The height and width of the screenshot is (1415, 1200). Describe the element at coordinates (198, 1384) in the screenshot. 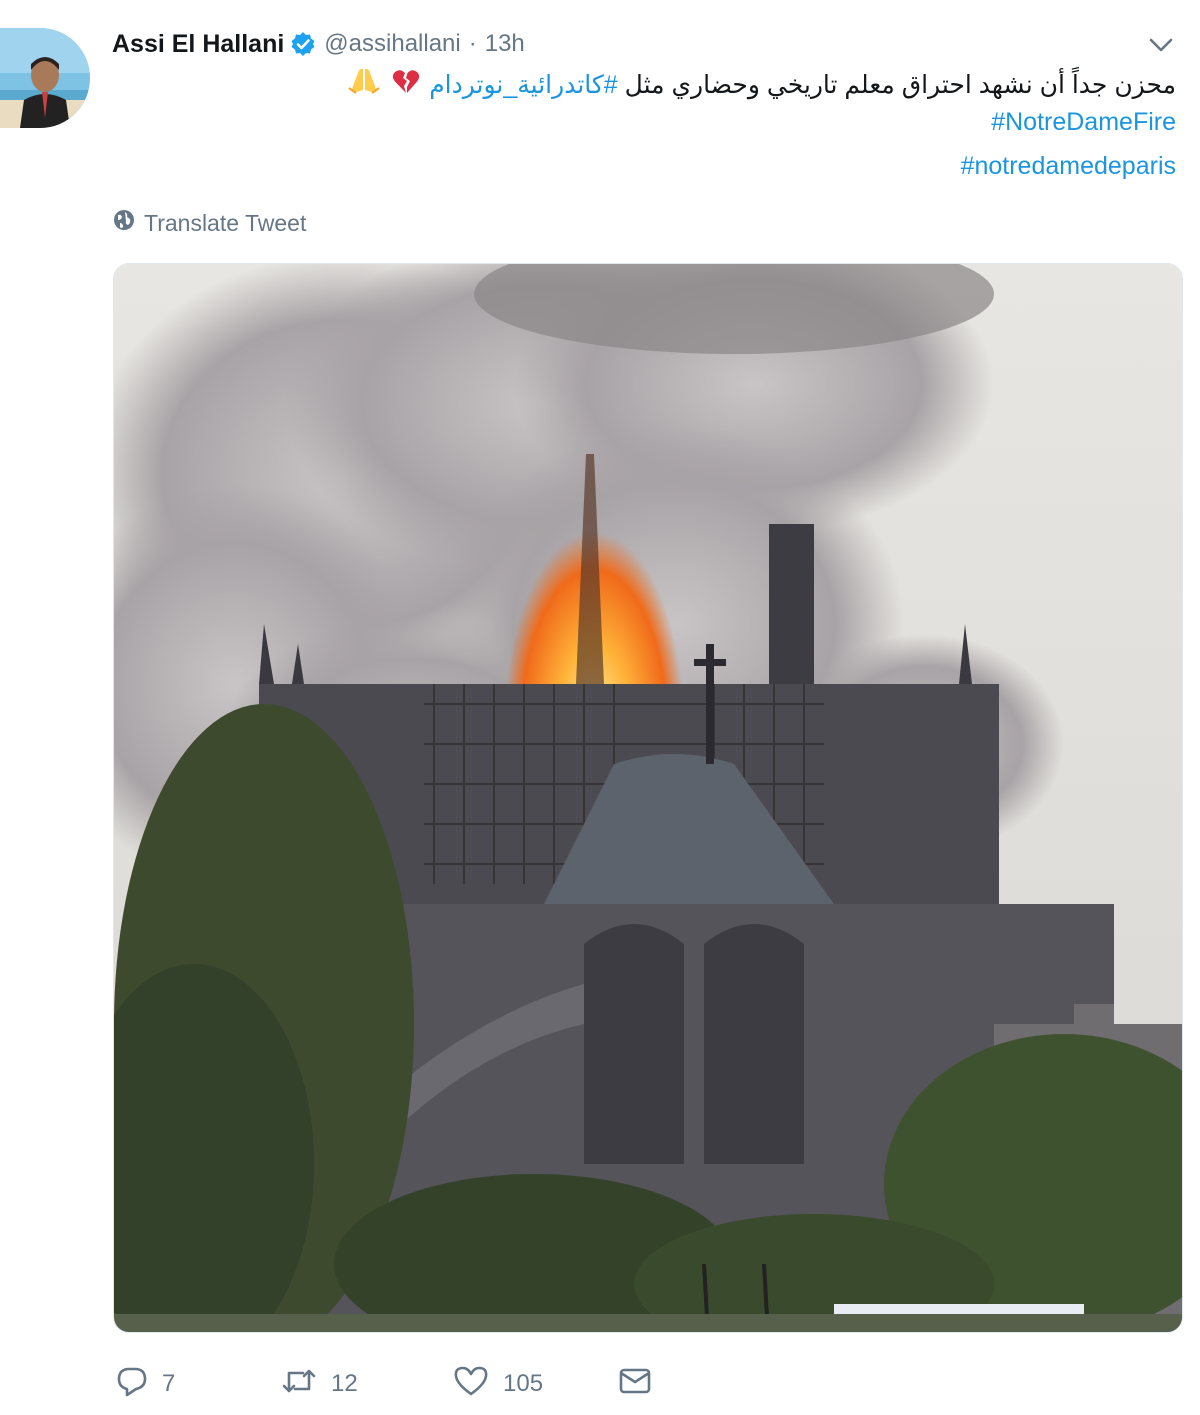

I see `reply-button: 7` at that location.